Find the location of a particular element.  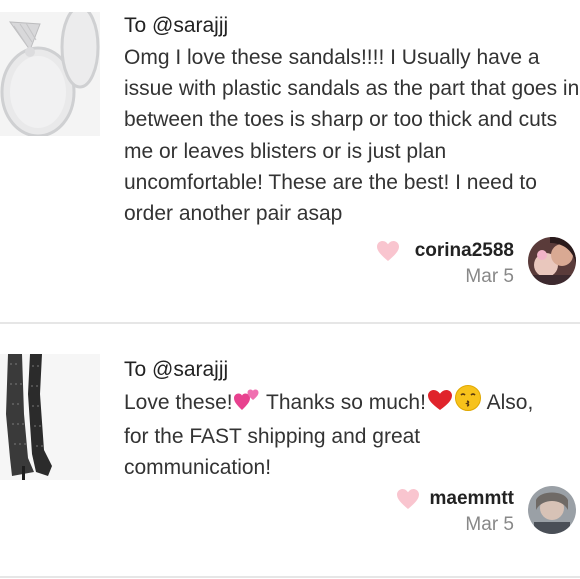

two-hearts-emoji-icon is located at coordinates (247, 404).